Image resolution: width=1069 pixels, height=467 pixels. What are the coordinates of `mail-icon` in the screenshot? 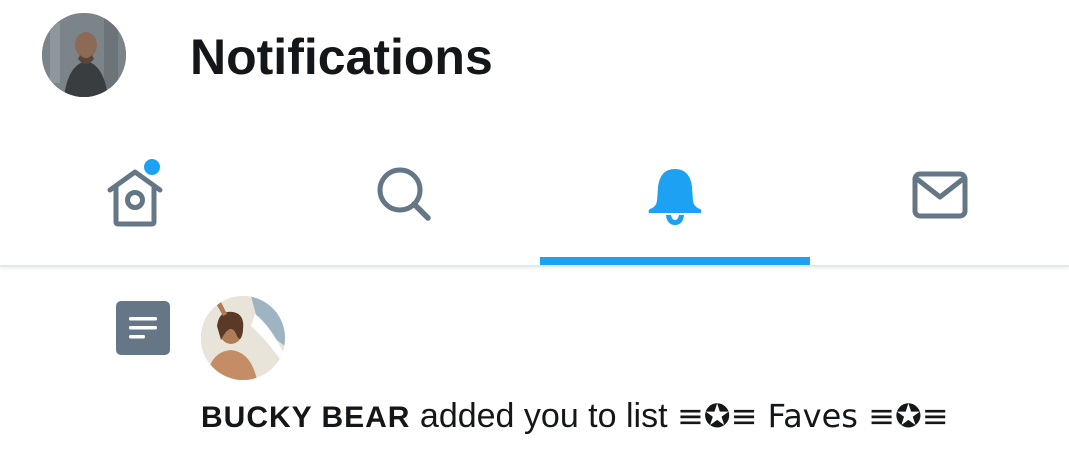 It's located at (940, 195).